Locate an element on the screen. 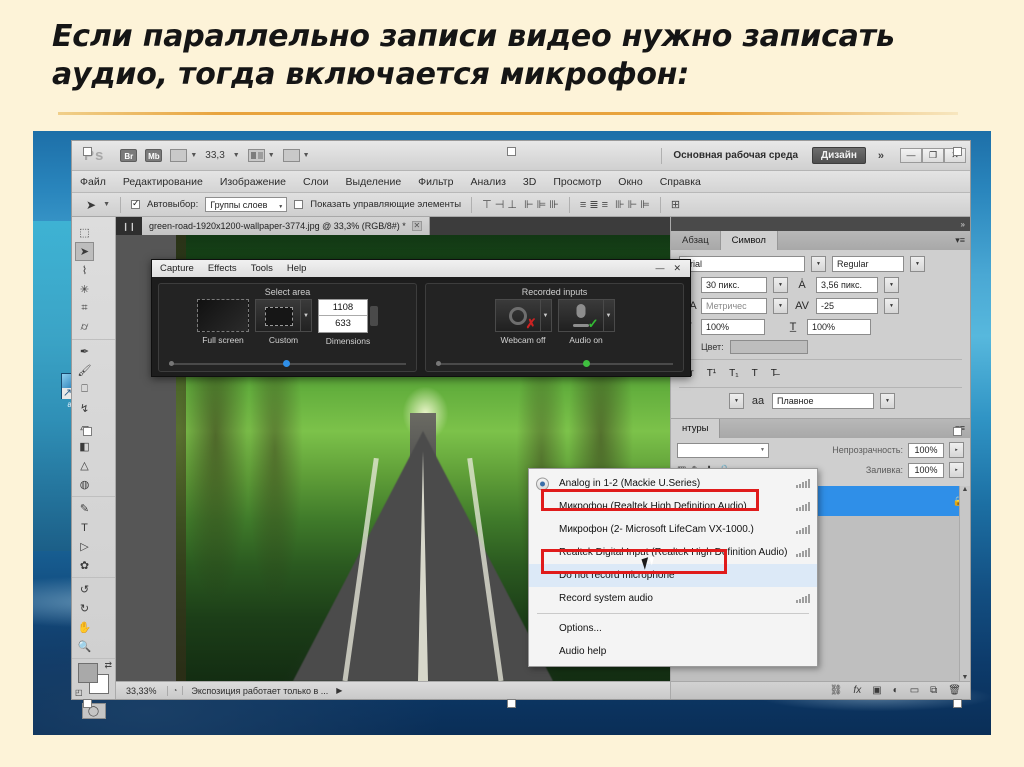 This screenshot has width=1024, height=767. marquee-tool-icon: ⬚ is located at coordinates (84, 232).